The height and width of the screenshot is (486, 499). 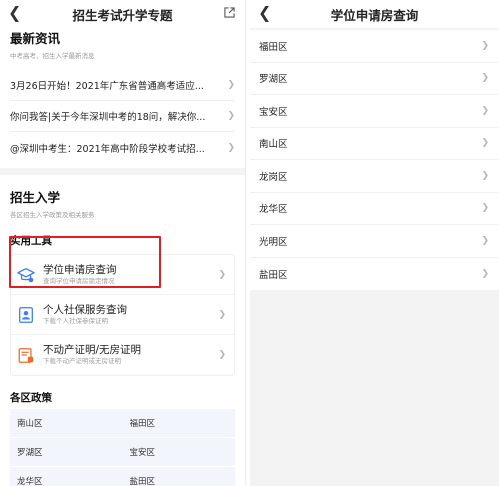 I want to click on district-list-item: 光明区 ❯, so click(x=374, y=241).